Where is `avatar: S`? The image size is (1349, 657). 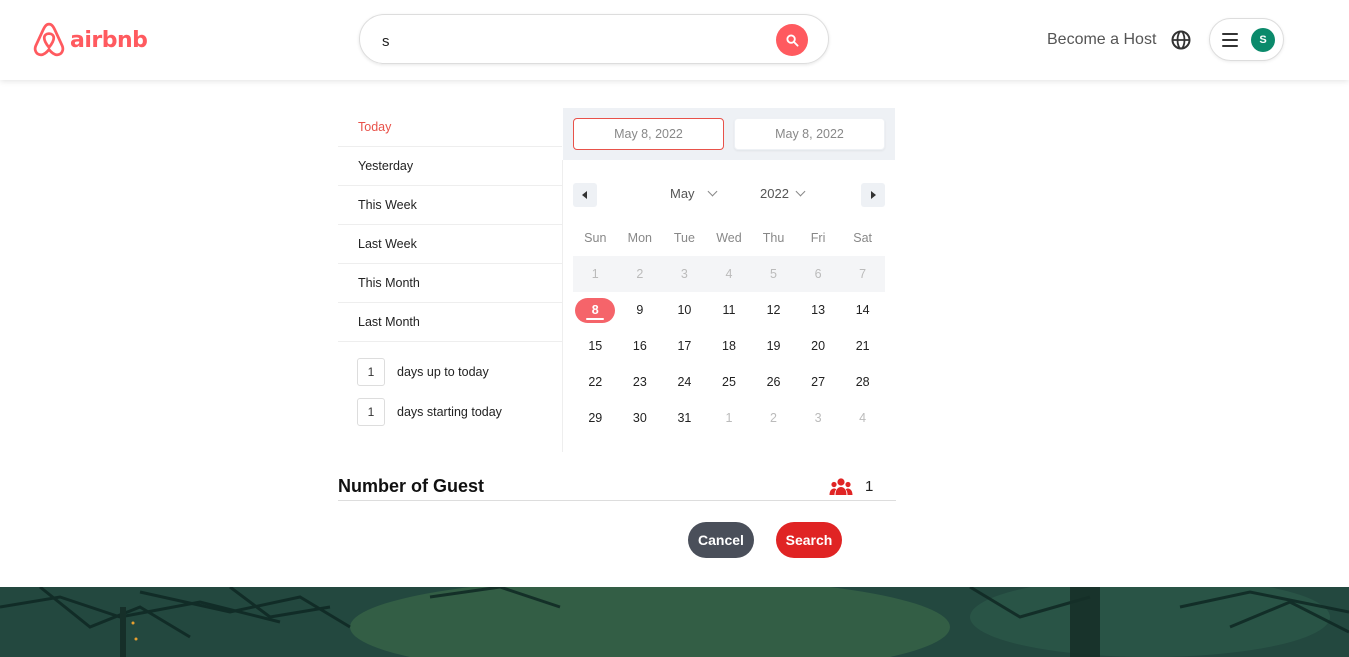
avatar: S is located at coordinates (1263, 40).